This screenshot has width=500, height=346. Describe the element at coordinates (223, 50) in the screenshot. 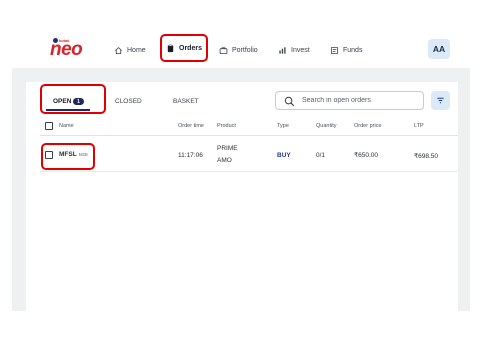

I see `briefcase-icon` at that location.